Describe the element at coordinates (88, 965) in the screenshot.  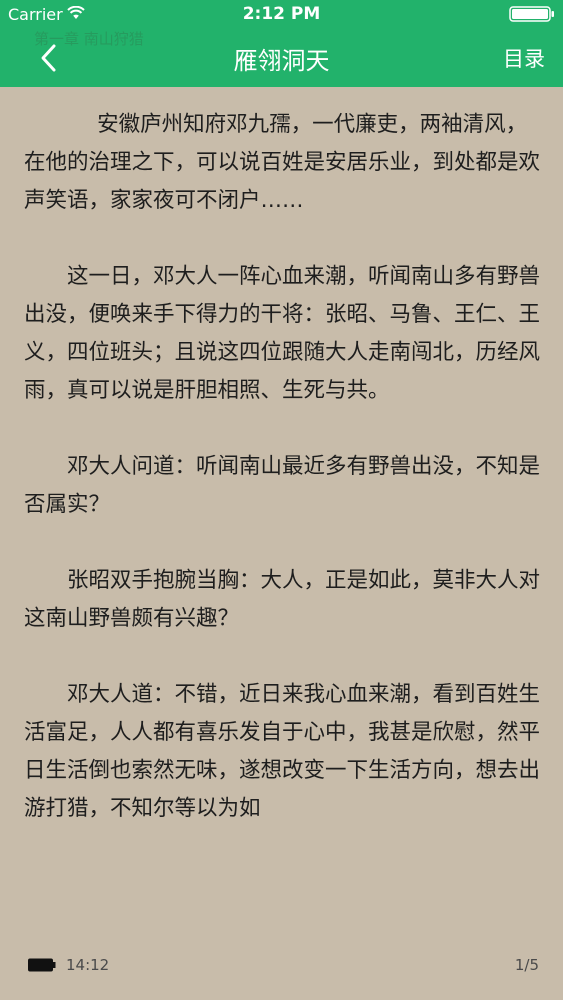
I see `footer-time: 14:12` at that location.